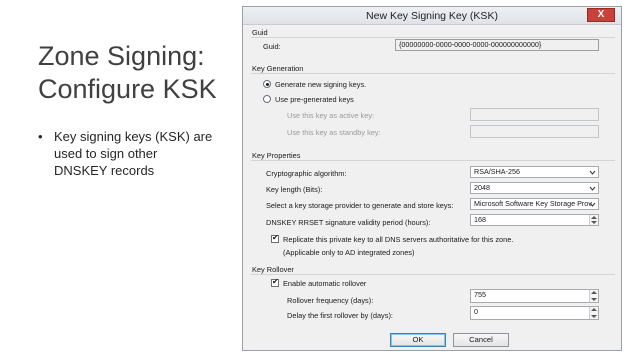  I want to click on key-rollover-group-label: Key Rollover, so click(273, 269).